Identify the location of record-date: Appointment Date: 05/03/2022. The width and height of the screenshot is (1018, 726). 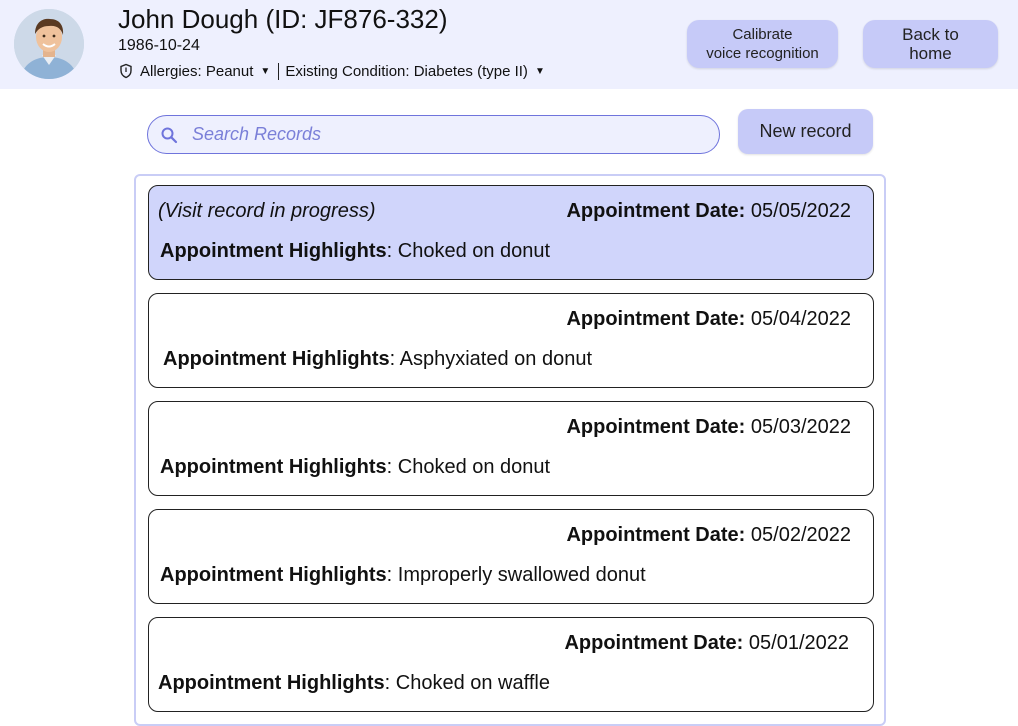
(708, 427).